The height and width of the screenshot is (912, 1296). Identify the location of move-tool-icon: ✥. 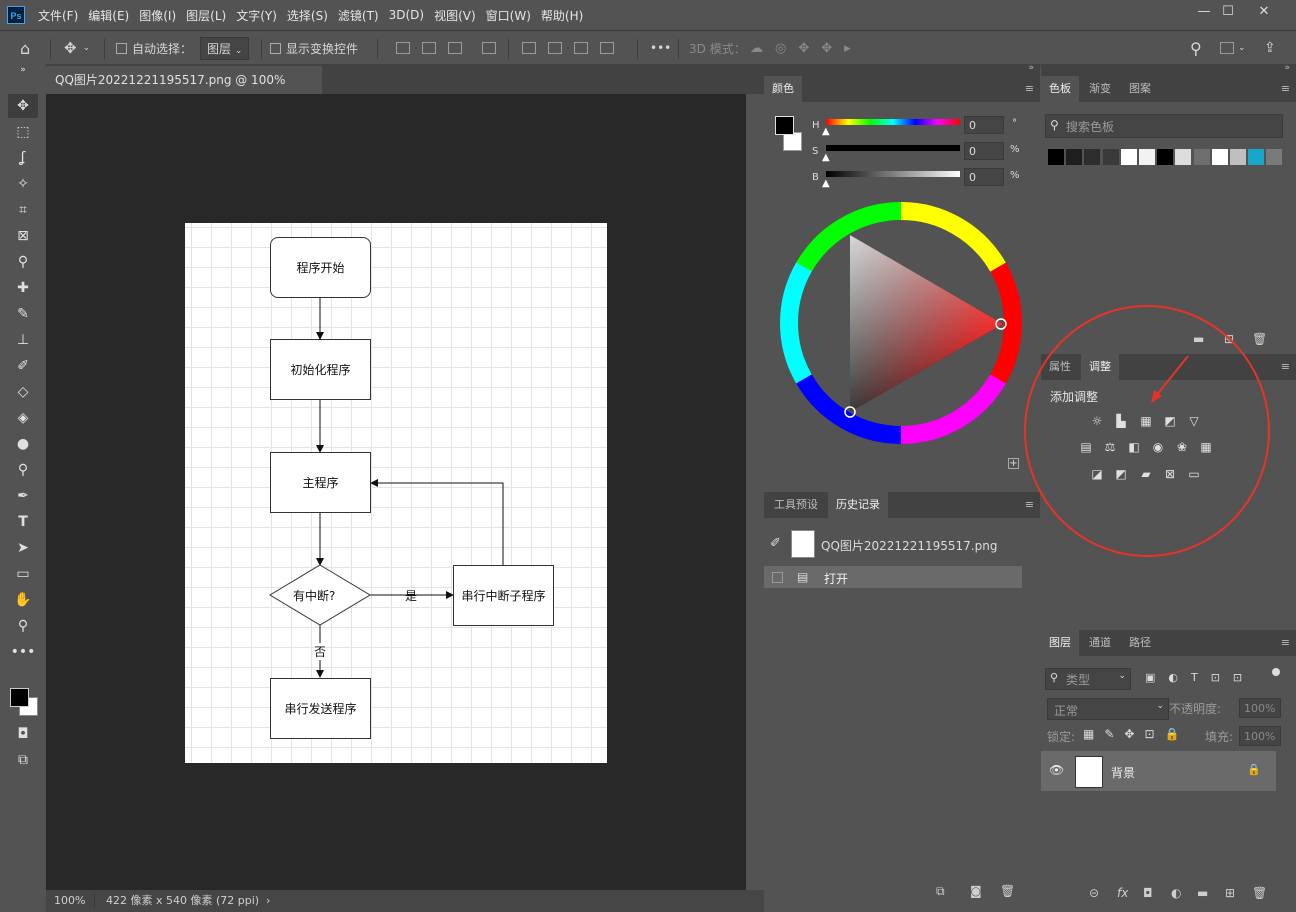
(23, 106).